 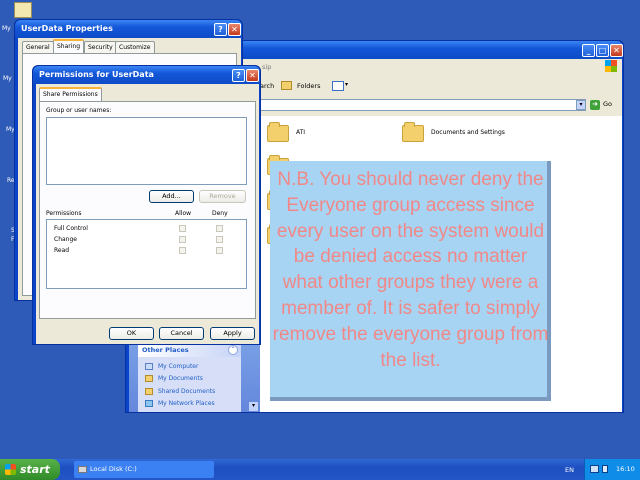 What do you see at coordinates (625, 469) in the screenshot?
I see `clock: 16:10` at bounding box center [625, 469].